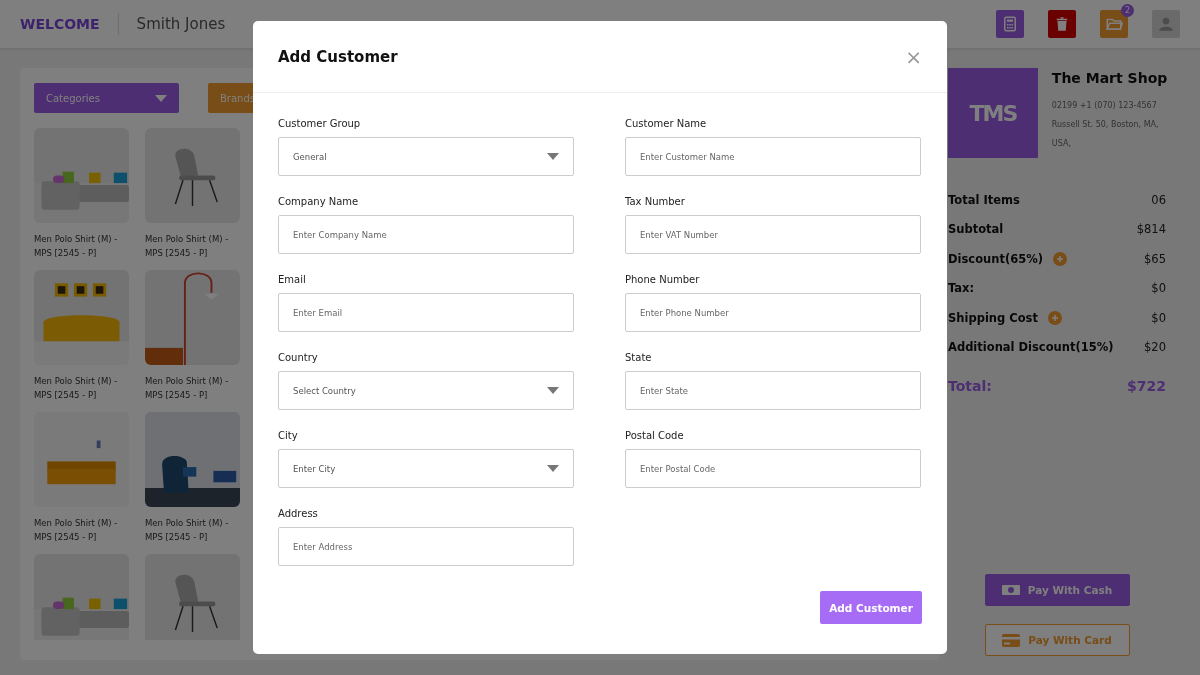 The height and width of the screenshot is (675, 1200). What do you see at coordinates (1155, 347) in the screenshot?
I see `summary-value: $20` at bounding box center [1155, 347].